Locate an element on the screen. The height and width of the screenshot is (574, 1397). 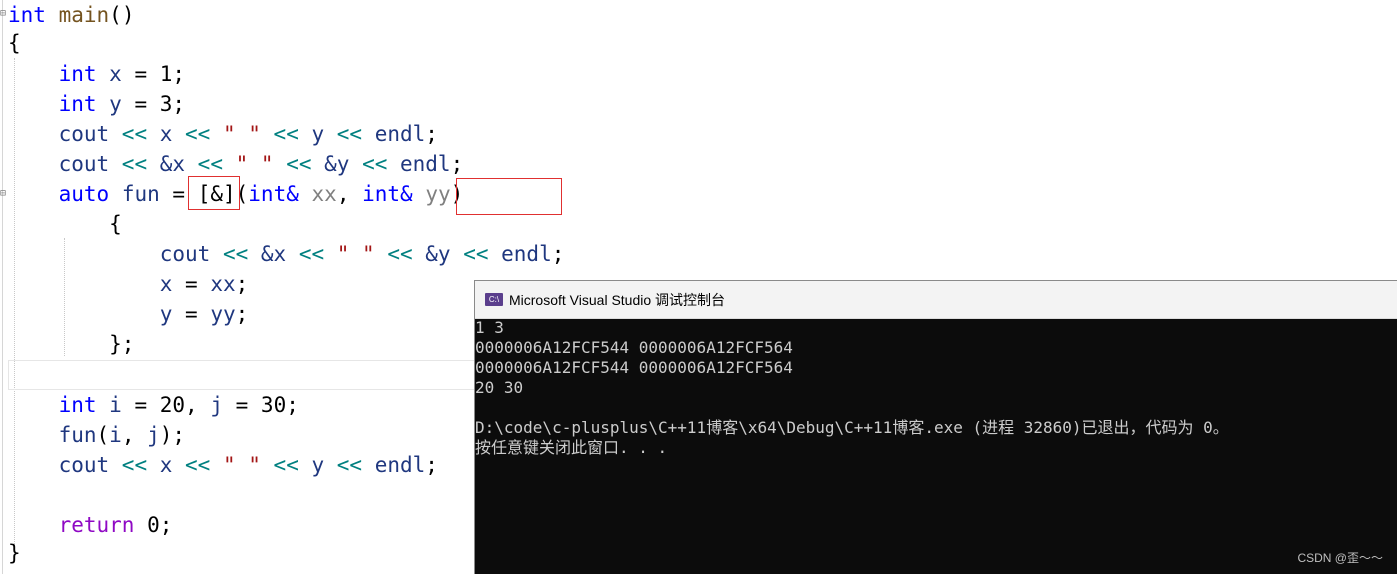
code-line-12: }; is located at coordinates (71, 344).